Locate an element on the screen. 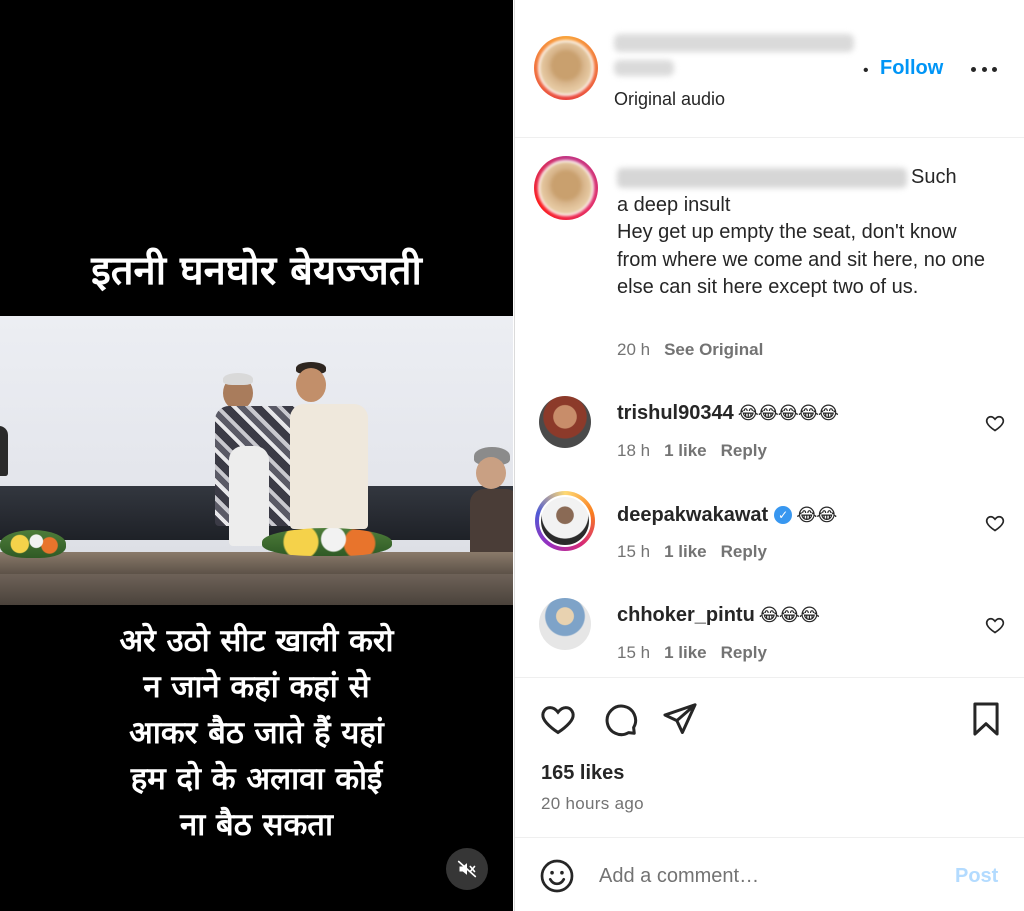  post-timestamp: 20 hours ago is located at coordinates (592, 803).